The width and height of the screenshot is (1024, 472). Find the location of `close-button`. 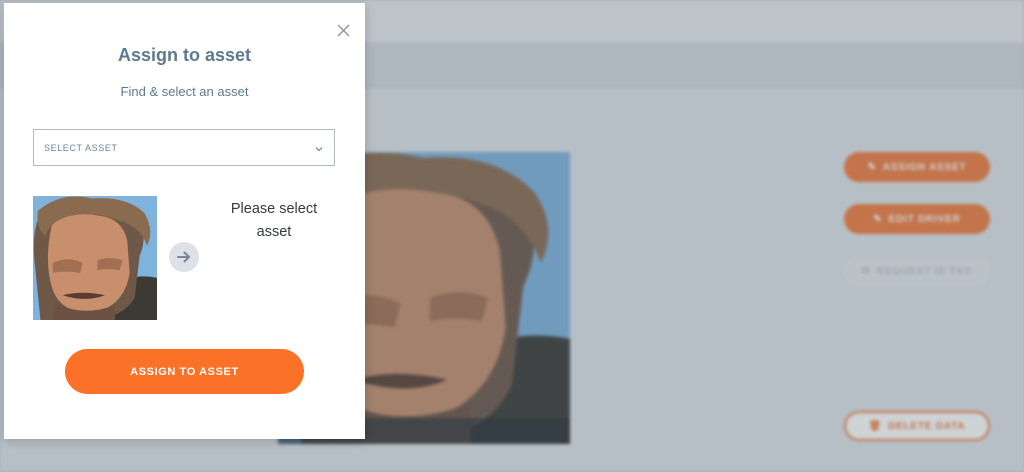

close-button is located at coordinates (343, 30).